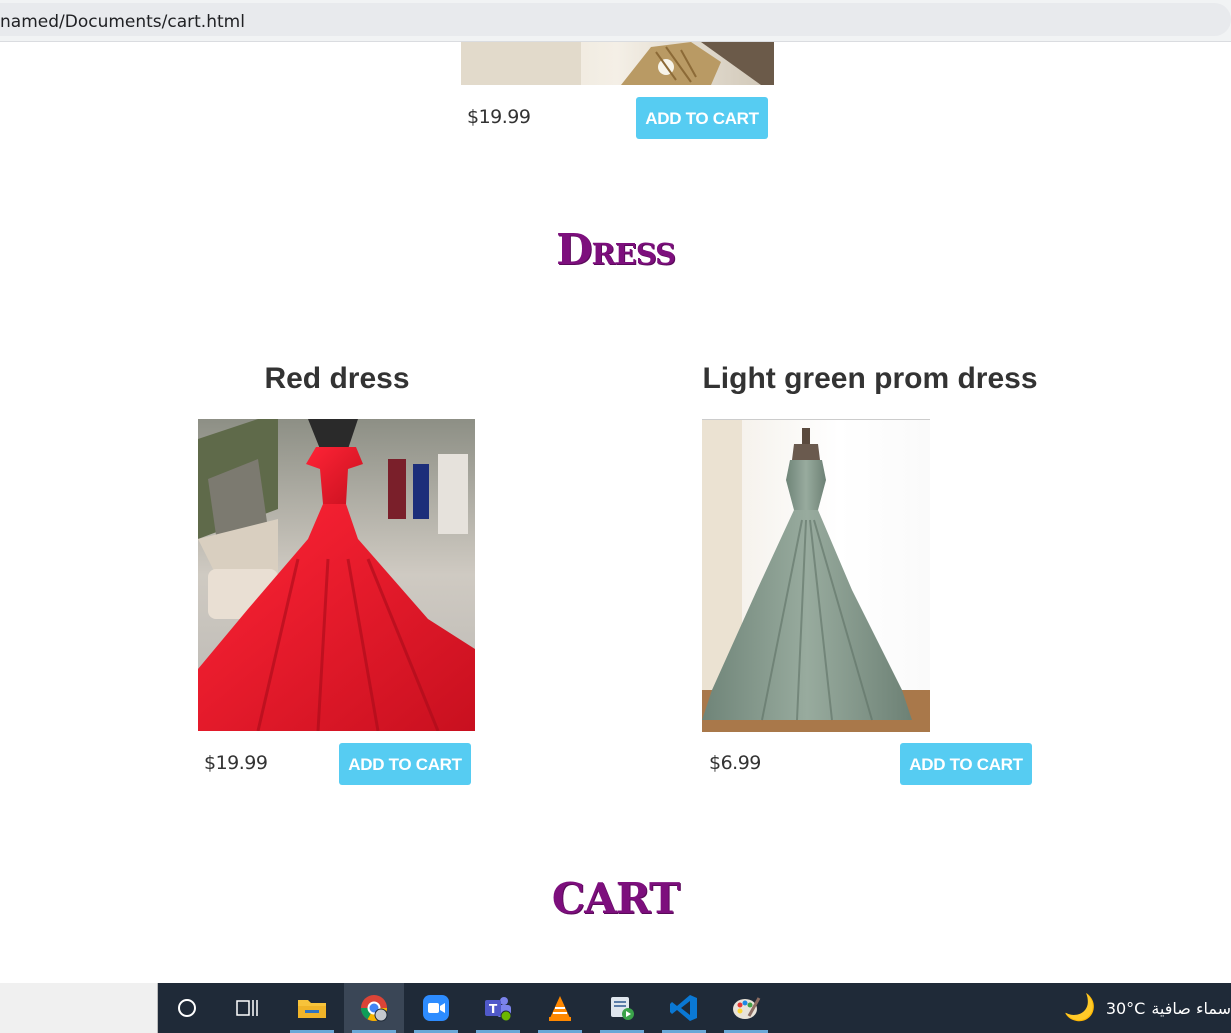 This screenshot has height=1033, width=1231. Describe the element at coordinates (560, 1008) in the screenshot. I see `vlc-icon` at that location.